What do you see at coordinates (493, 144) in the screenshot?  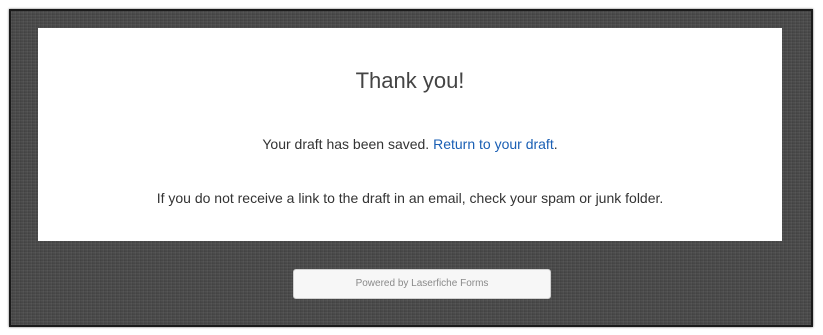 I see `return-to-draft-link: Return to your draft` at bounding box center [493, 144].